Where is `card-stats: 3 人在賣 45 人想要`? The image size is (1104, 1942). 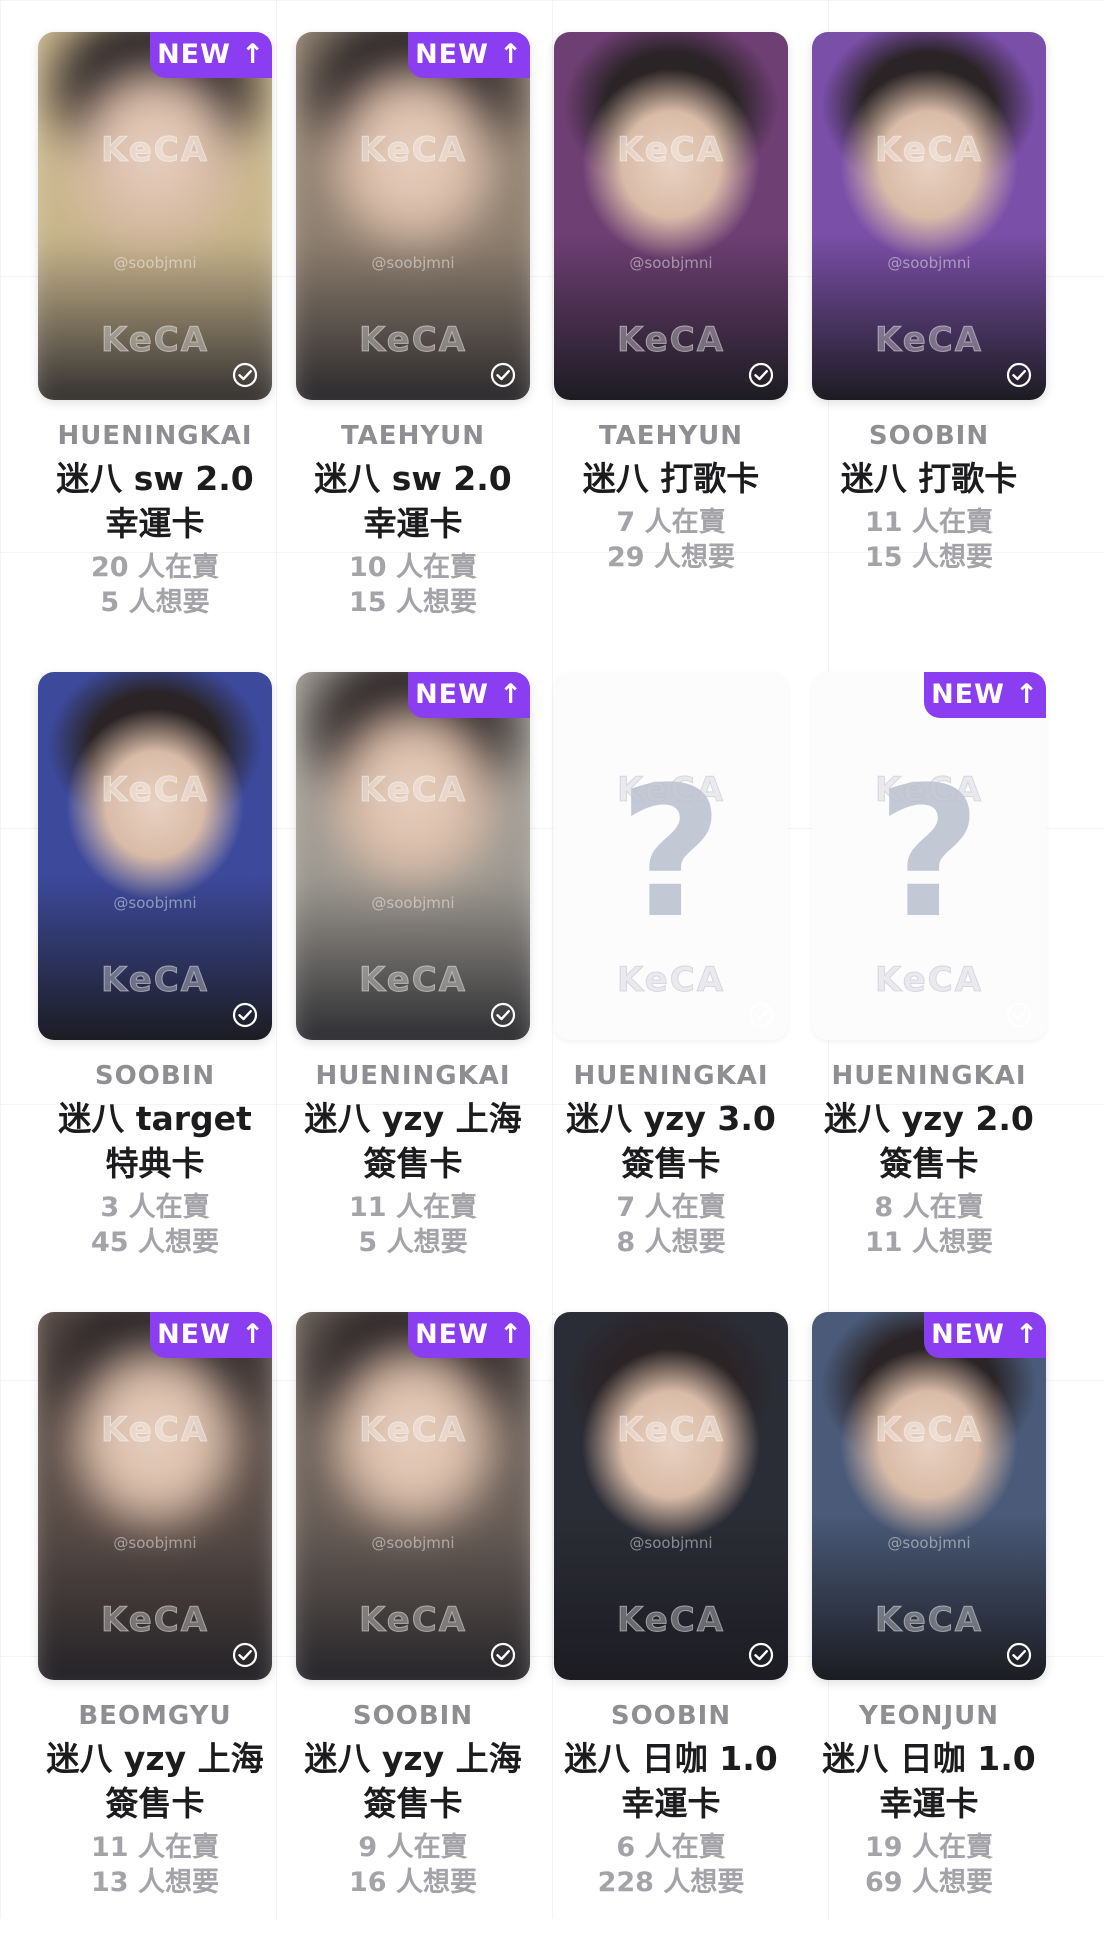
card-stats: 3 人在賣 45 人想要 is located at coordinates (155, 1225).